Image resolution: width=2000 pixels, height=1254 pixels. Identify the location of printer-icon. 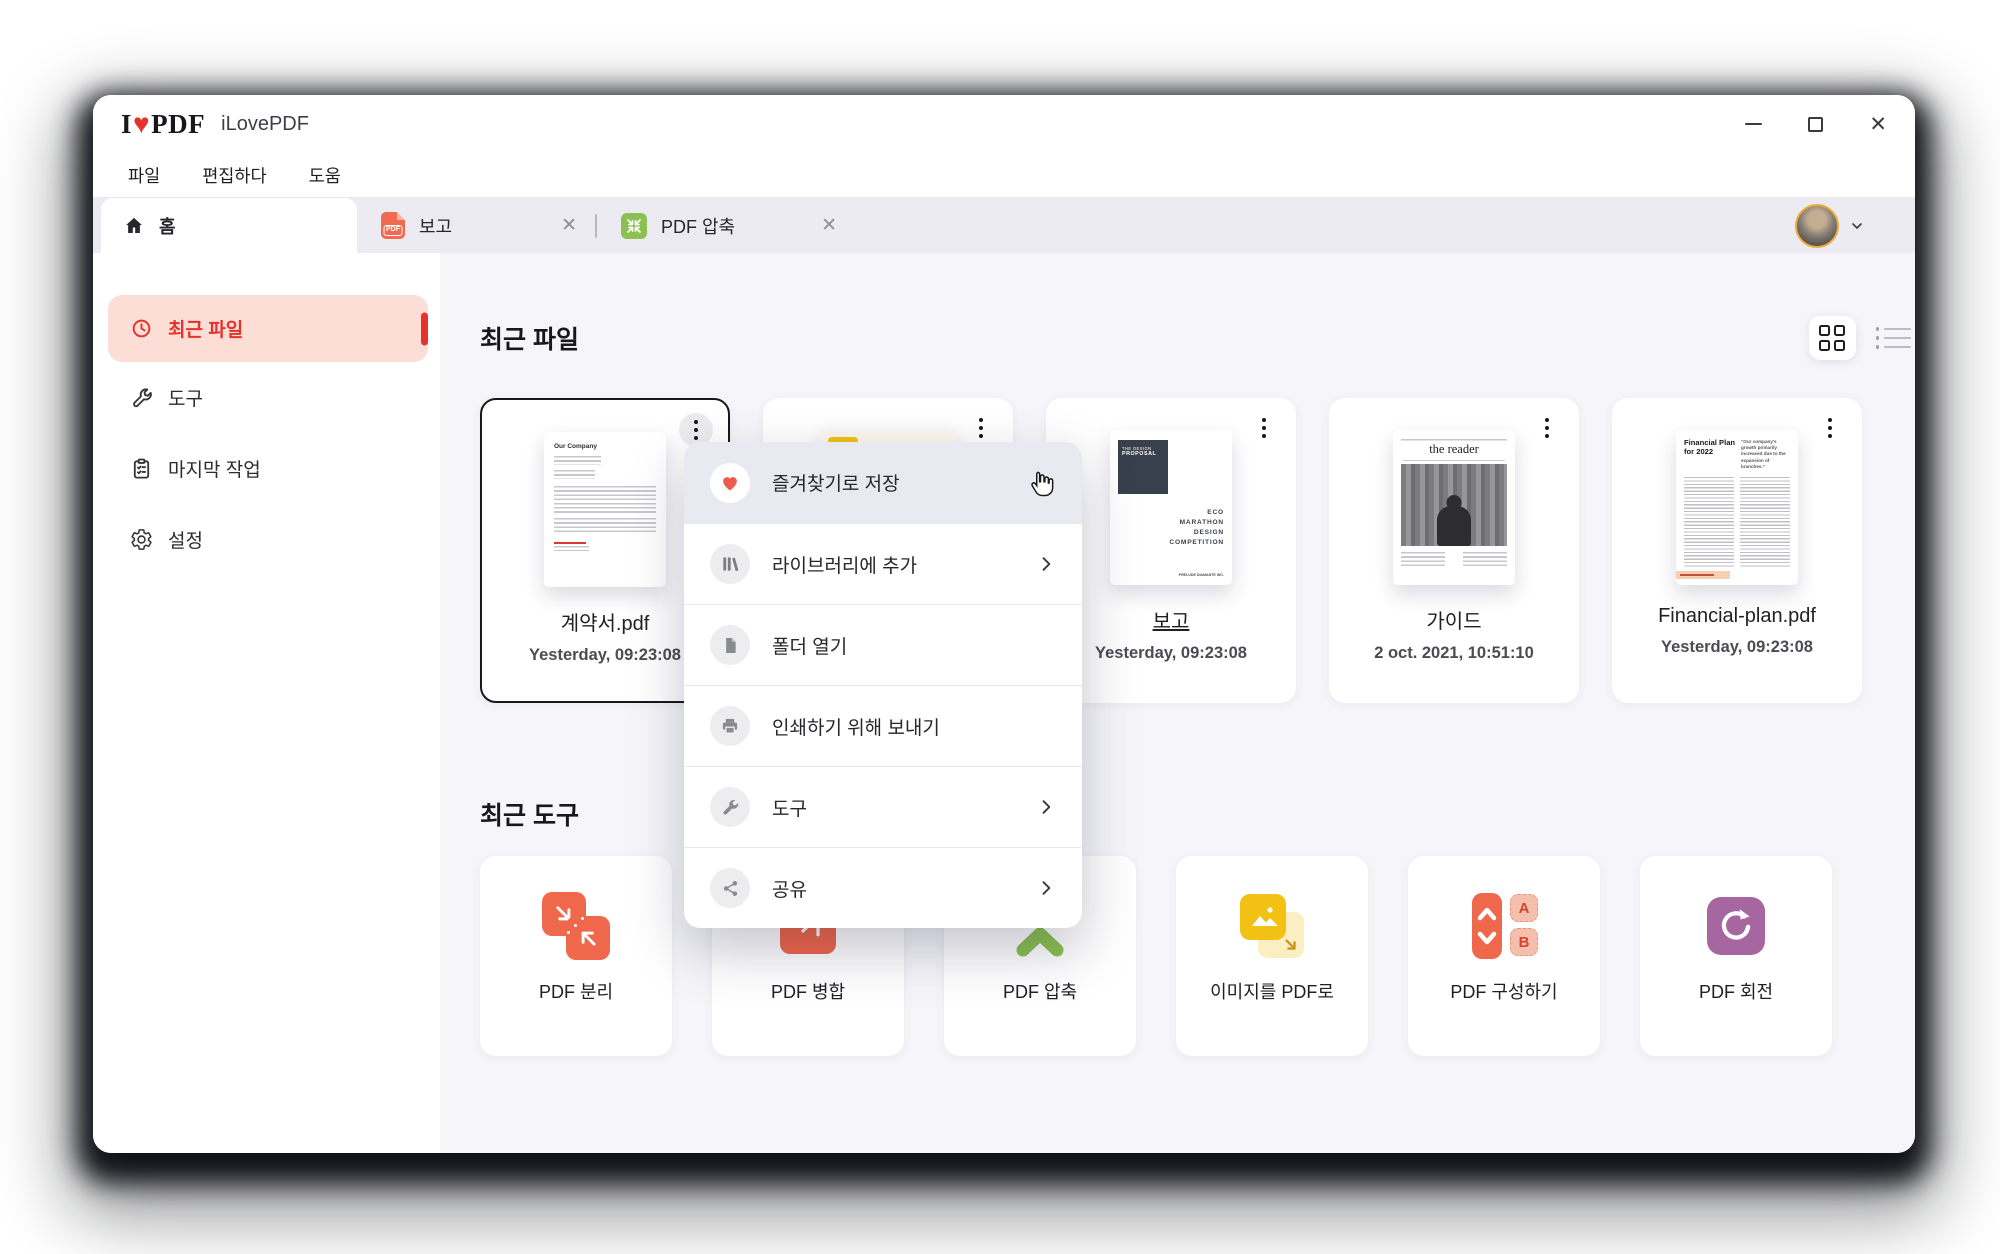
(730, 726).